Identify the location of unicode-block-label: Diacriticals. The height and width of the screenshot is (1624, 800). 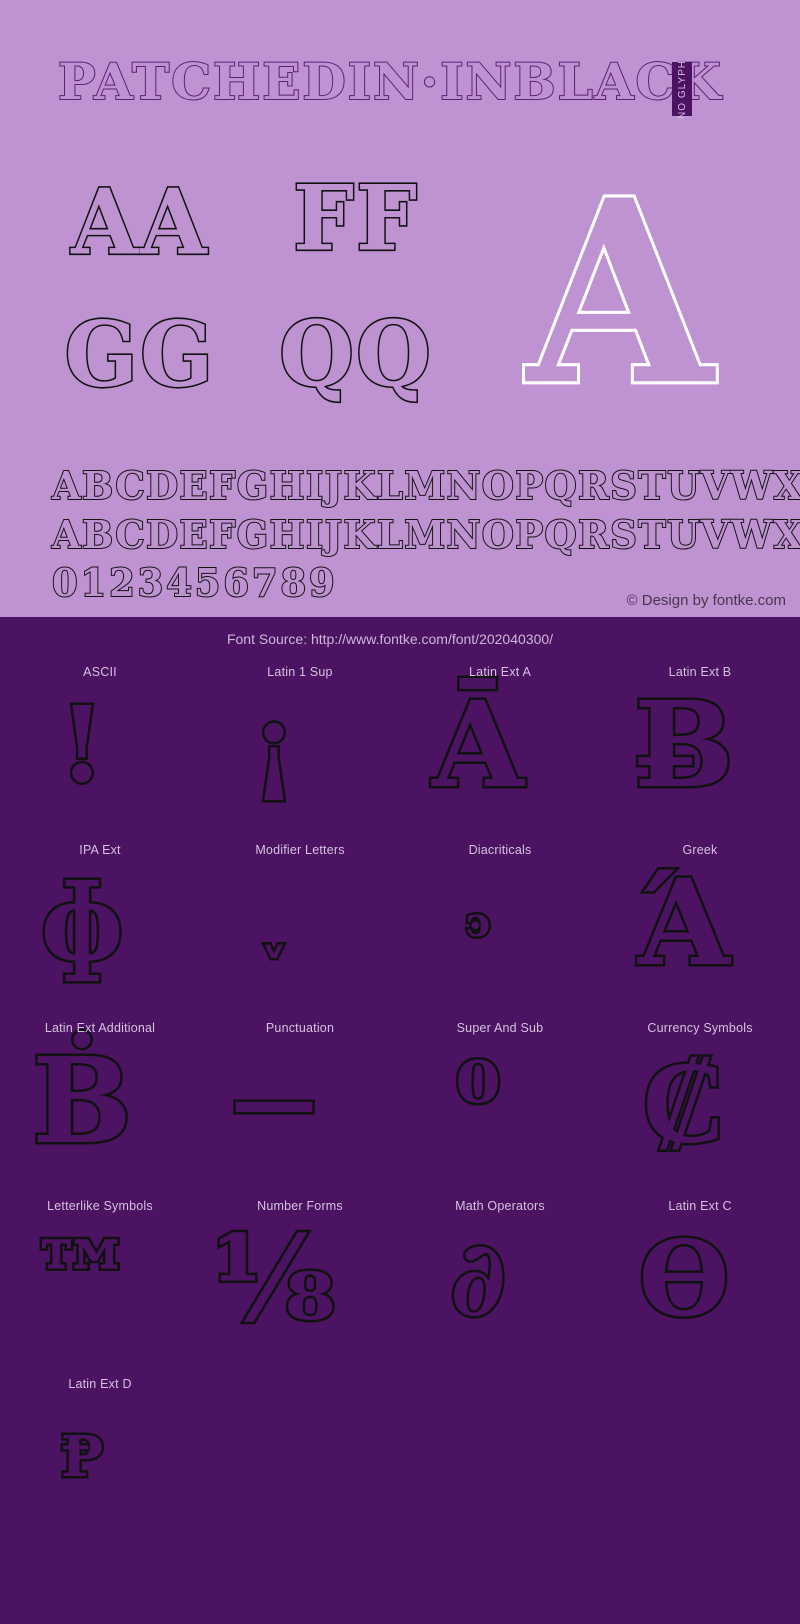
(500, 850).